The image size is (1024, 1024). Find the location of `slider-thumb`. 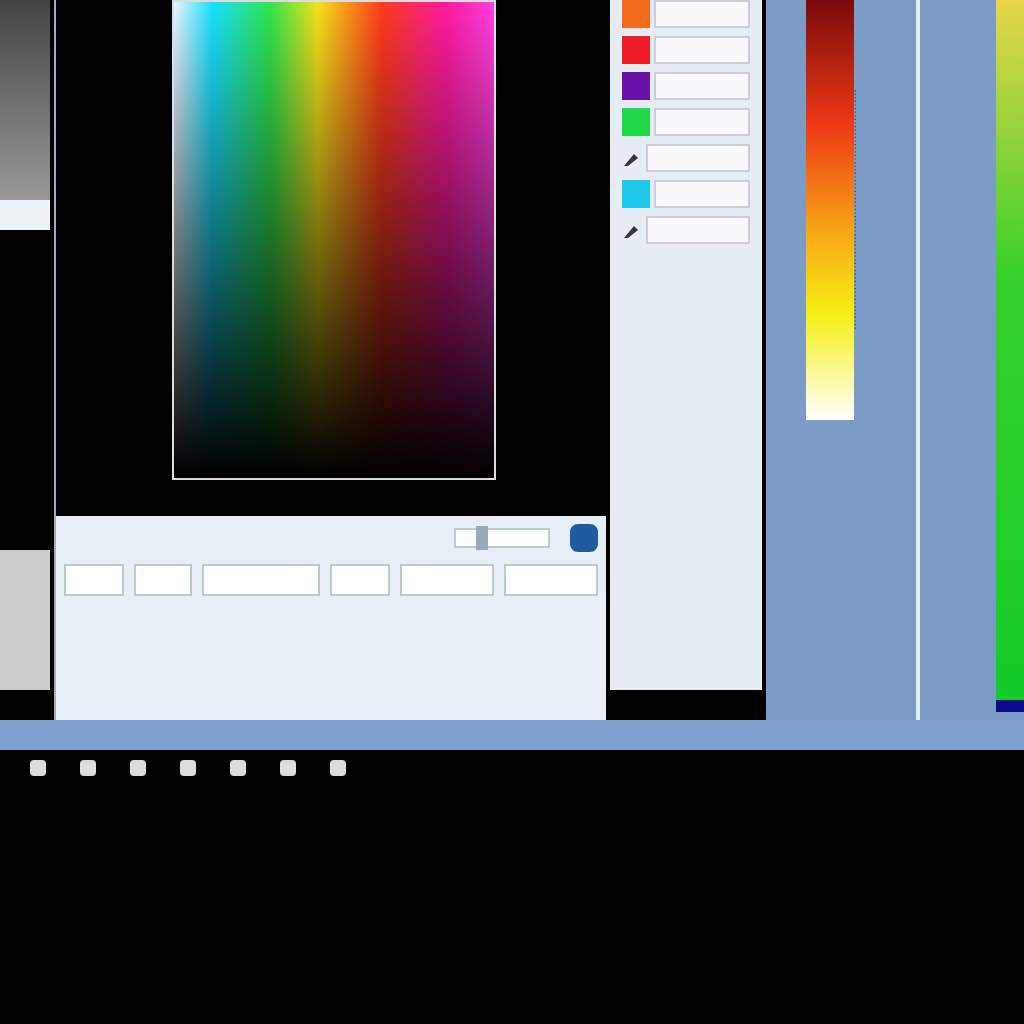

slider-thumb is located at coordinates (482, 538).